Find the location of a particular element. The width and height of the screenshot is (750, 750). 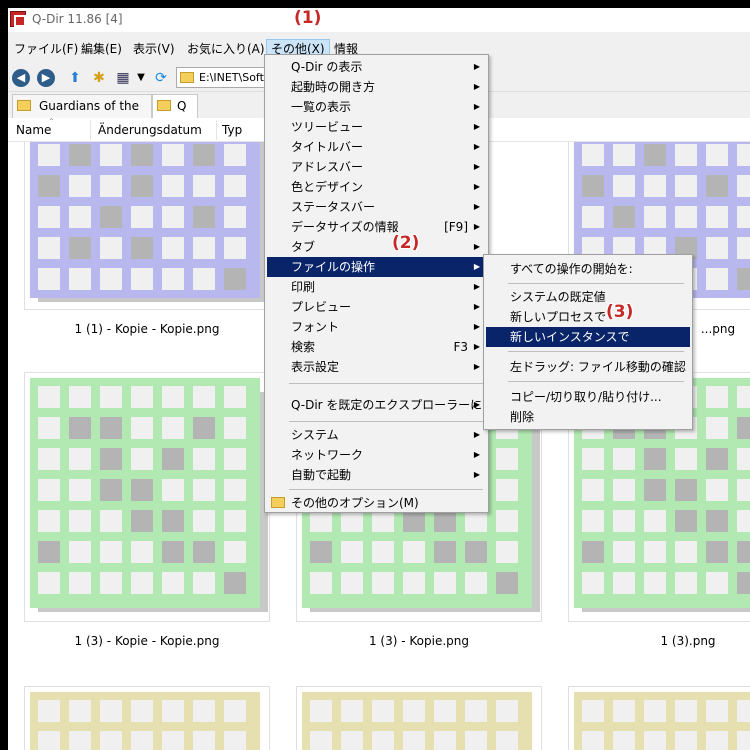

tab-q: Q is located at coordinates (175, 106).